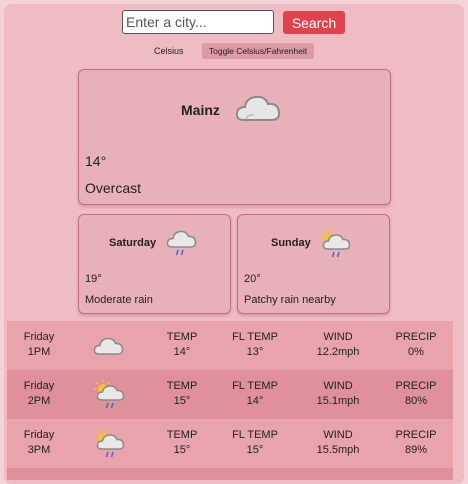 This screenshot has height=484, width=468. I want to click on current-temperature: 14°, so click(96, 161).